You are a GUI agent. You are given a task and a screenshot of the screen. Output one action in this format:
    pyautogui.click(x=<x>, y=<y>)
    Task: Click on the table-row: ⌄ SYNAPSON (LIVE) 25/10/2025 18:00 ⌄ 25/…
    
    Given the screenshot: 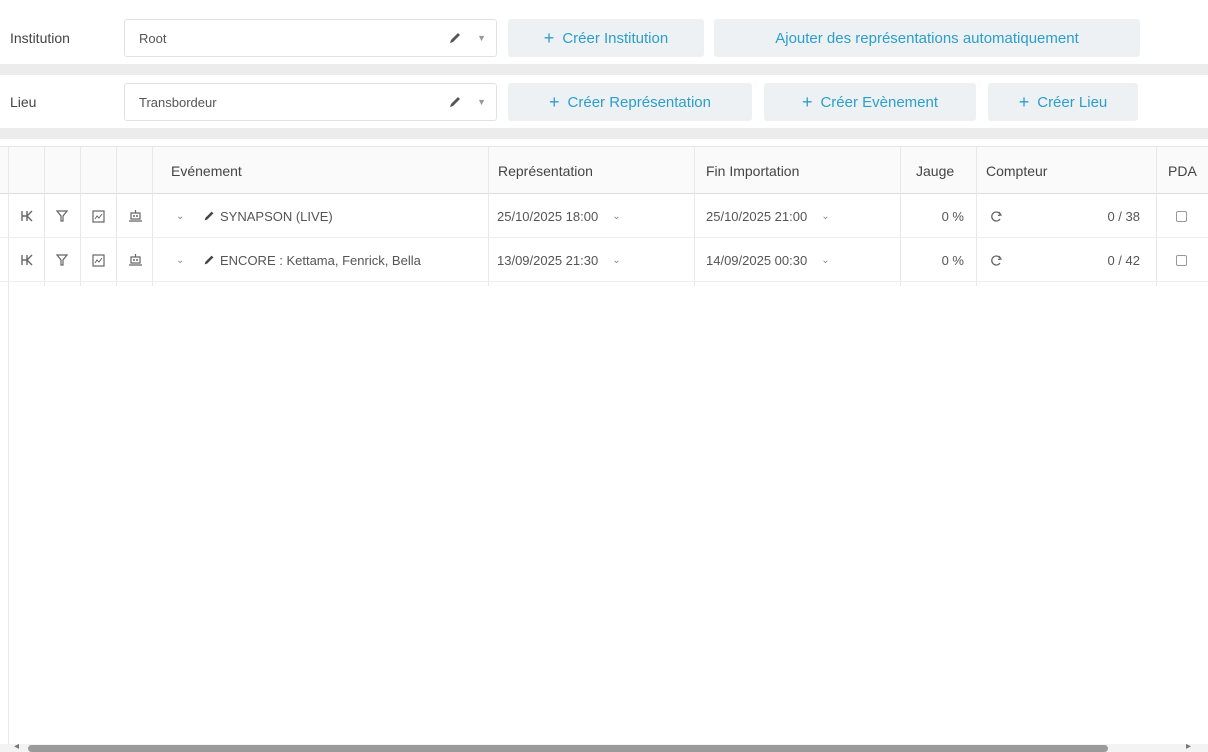 What is the action you would take?
    pyautogui.click(x=604, y=216)
    